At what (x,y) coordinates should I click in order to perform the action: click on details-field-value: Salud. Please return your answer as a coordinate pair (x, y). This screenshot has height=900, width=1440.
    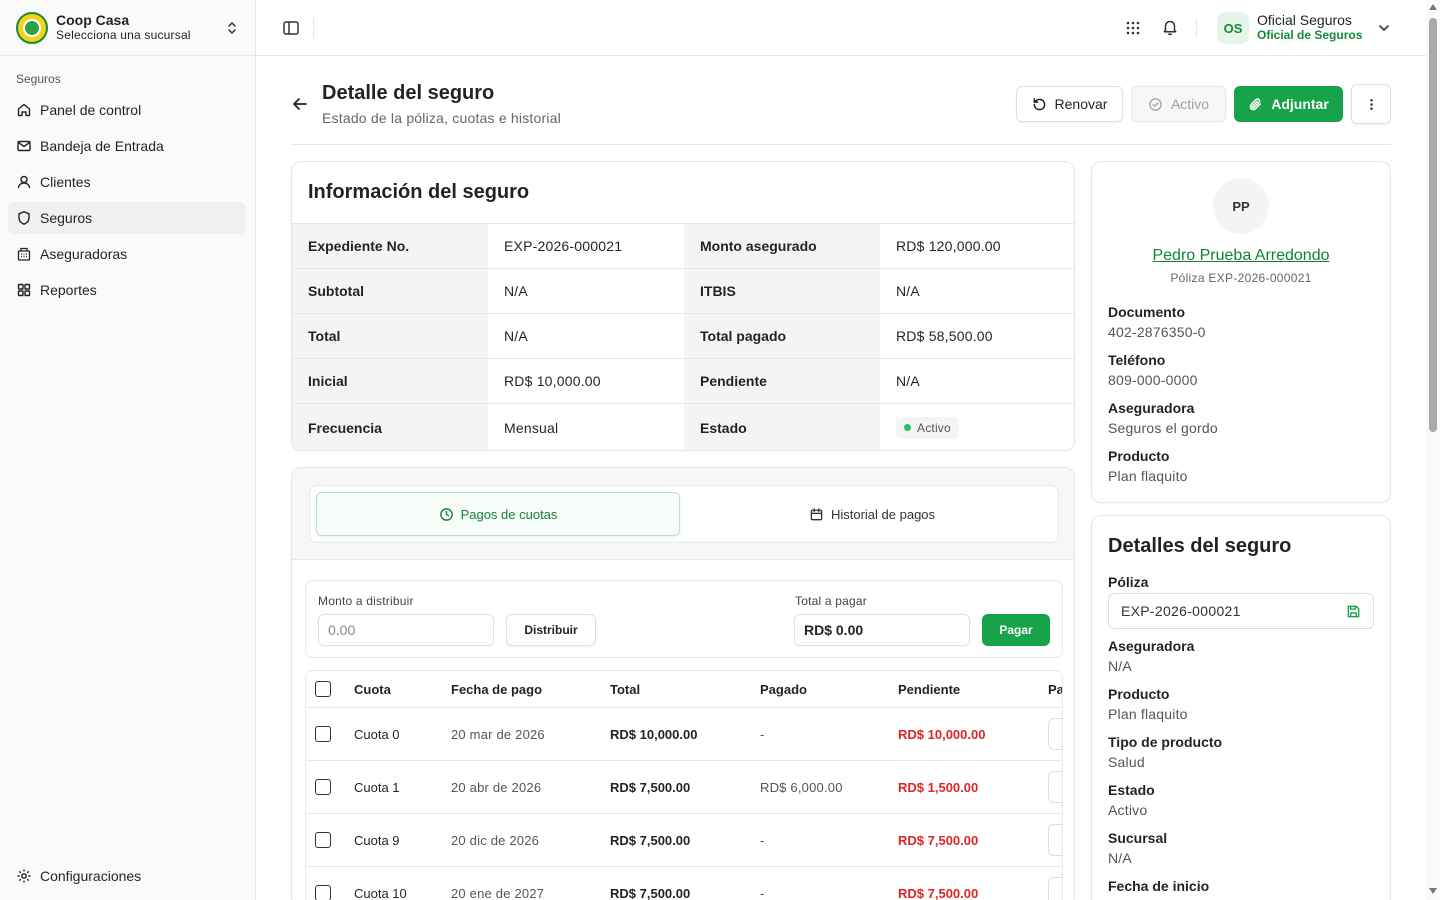
    Looking at the image, I should click on (1126, 762).